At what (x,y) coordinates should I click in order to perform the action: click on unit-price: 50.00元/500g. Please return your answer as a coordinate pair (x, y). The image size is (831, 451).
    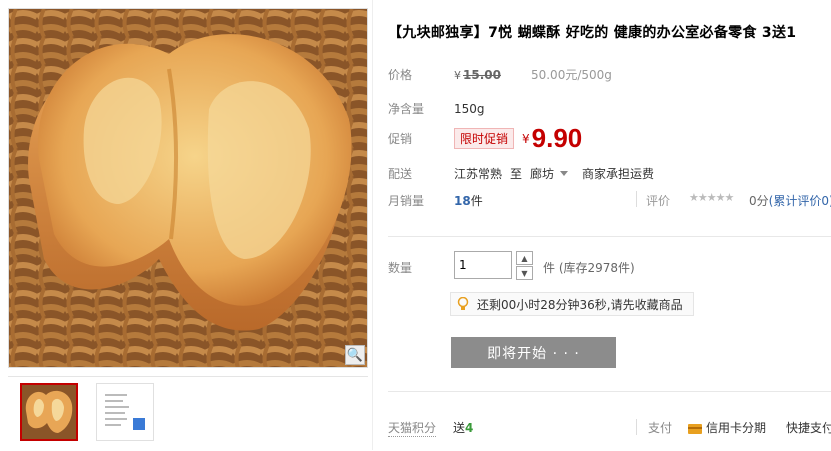
    Looking at the image, I should click on (571, 75).